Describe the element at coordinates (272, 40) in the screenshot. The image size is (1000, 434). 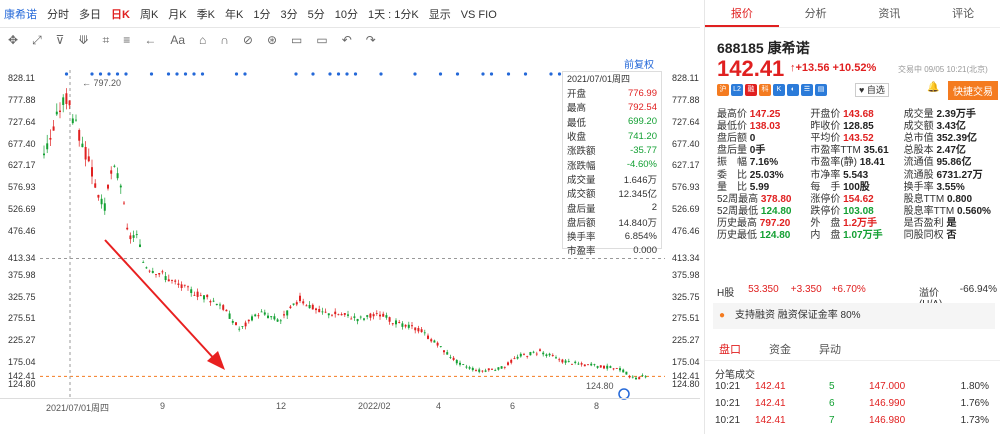
I see `tool-icon: ⊛` at that location.